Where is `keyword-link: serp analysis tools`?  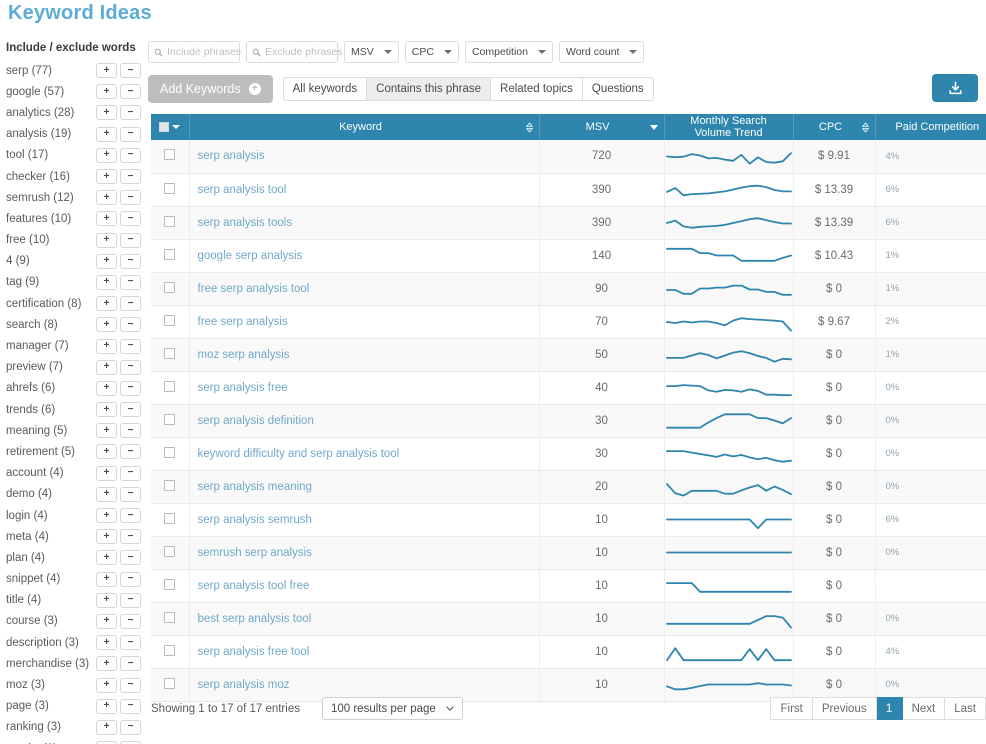
keyword-link: serp analysis tools is located at coordinates (245, 223).